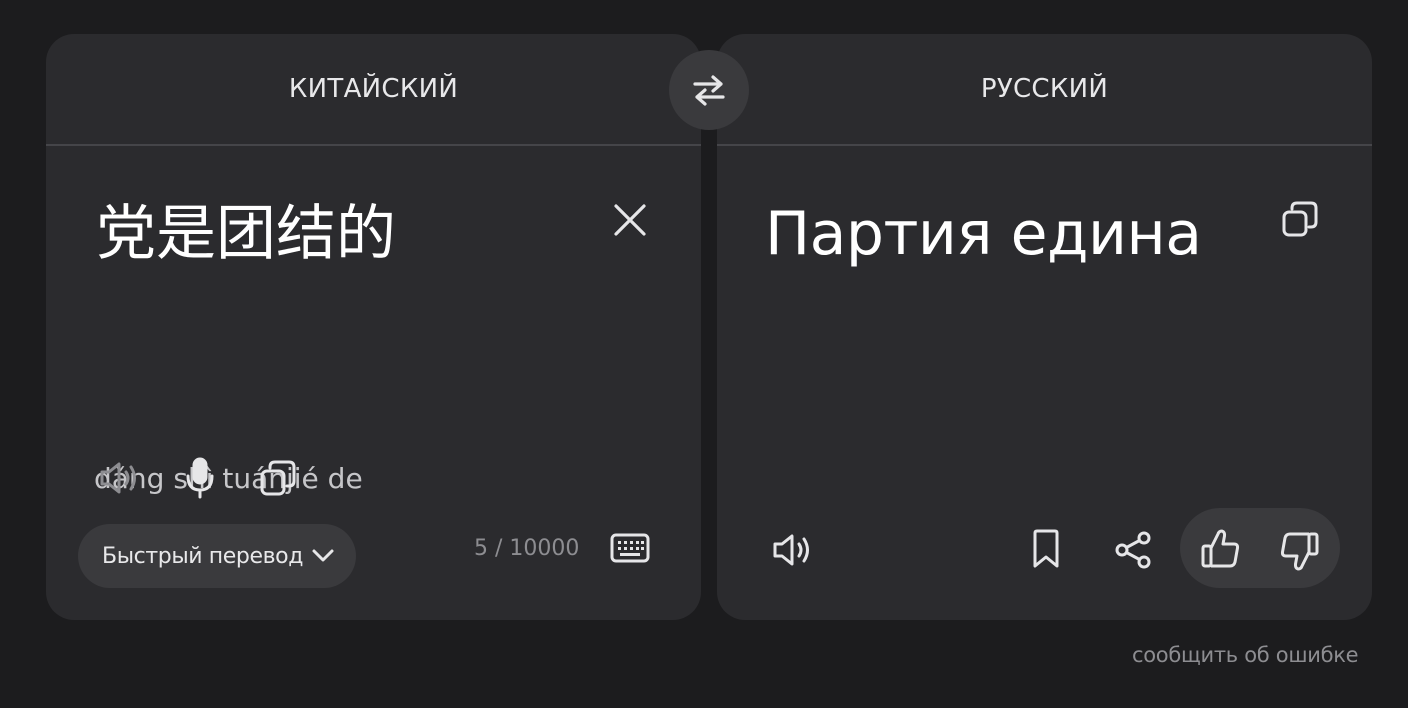 The width and height of the screenshot is (1408, 708). I want to click on thumbs-up-icon, so click(1220, 548).